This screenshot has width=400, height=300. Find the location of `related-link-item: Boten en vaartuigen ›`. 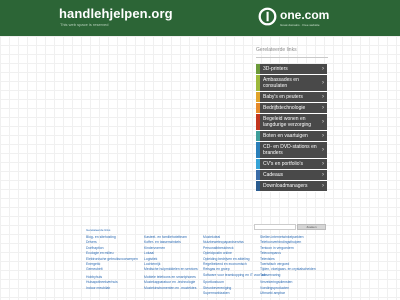

related-link-item: Boten en vaartuigen › is located at coordinates (291, 136).